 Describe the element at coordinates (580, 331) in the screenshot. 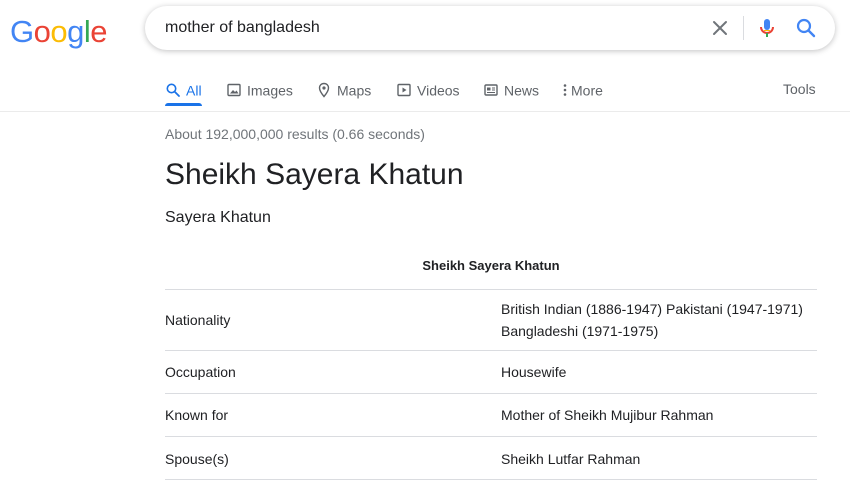

I see `infobox-value-line: Bangladeshi (1971-1975)` at that location.